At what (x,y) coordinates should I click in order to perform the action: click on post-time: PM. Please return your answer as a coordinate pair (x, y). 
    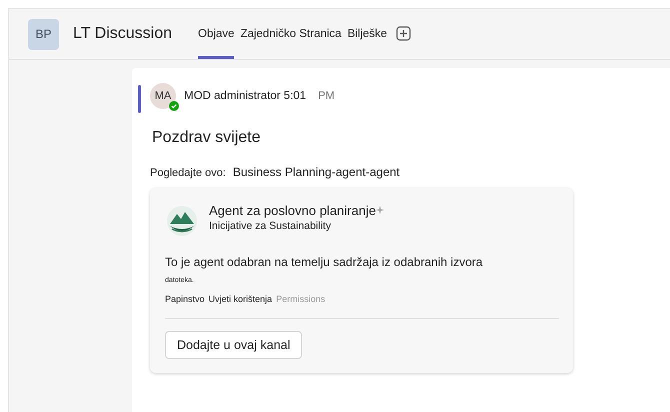
    Looking at the image, I should click on (326, 96).